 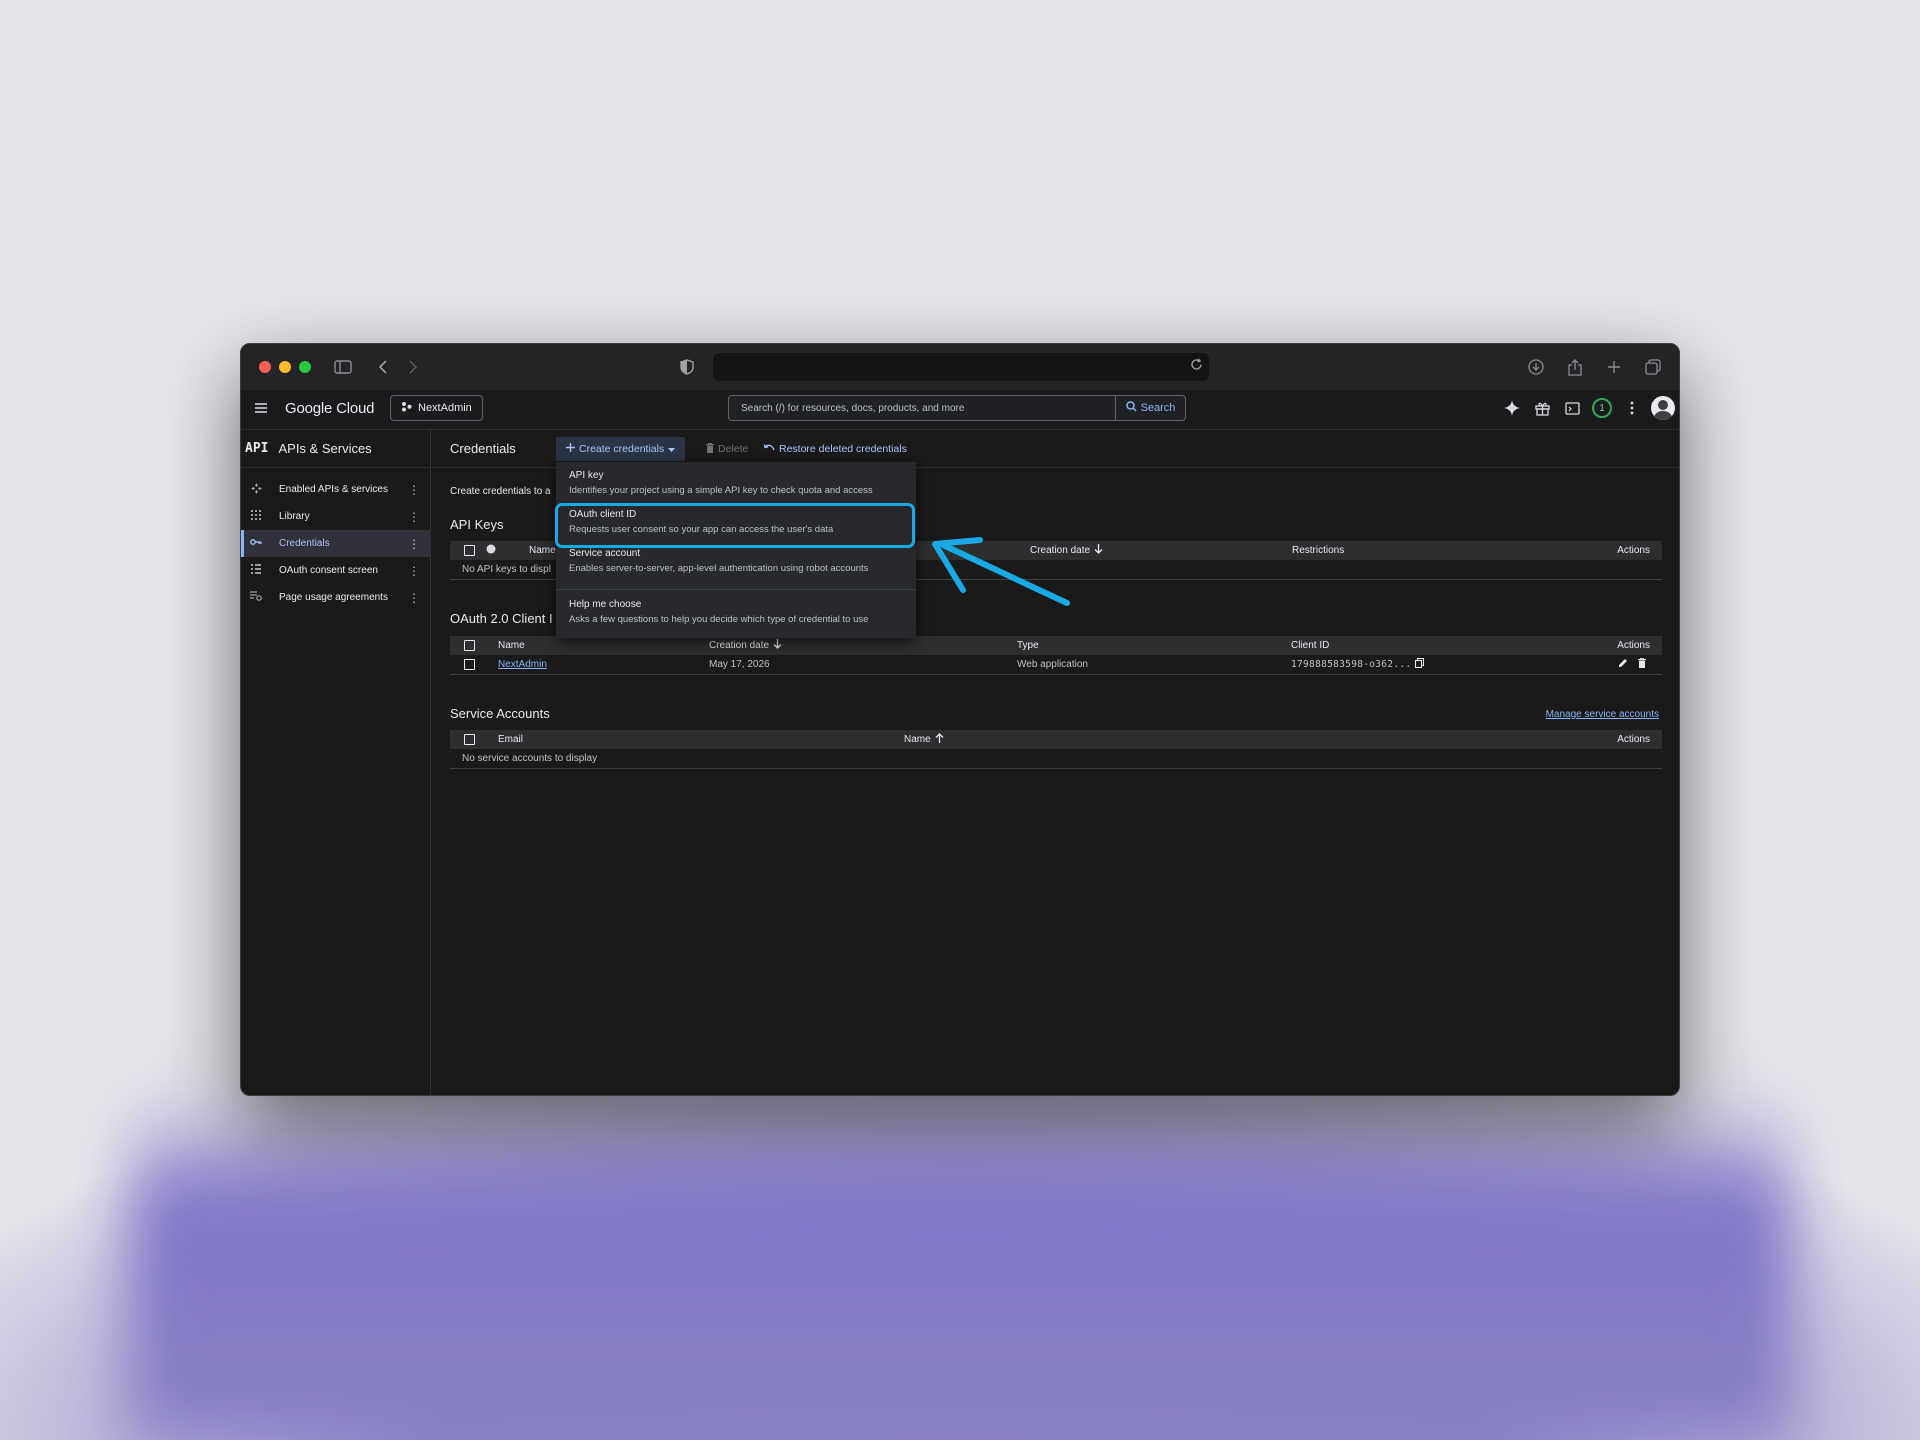 What do you see at coordinates (500, 713) in the screenshot?
I see `service-accounts-title: Service Accounts` at bounding box center [500, 713].